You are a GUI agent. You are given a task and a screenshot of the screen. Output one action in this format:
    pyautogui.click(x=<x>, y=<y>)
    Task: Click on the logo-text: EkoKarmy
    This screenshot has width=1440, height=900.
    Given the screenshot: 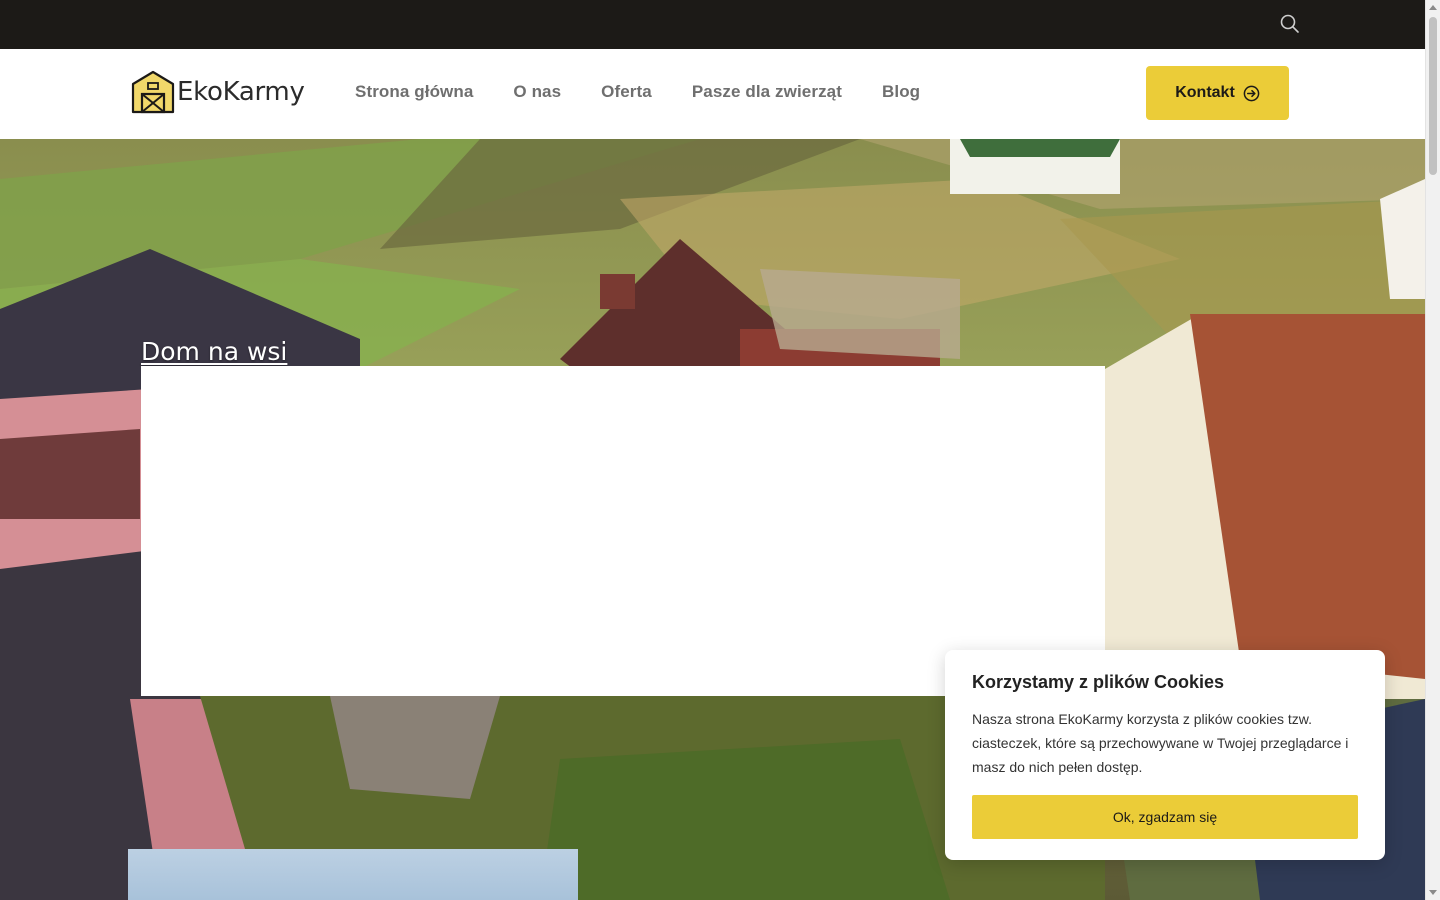 What is the action you would take?
    pyautogui.click(x=241, y=92)
    